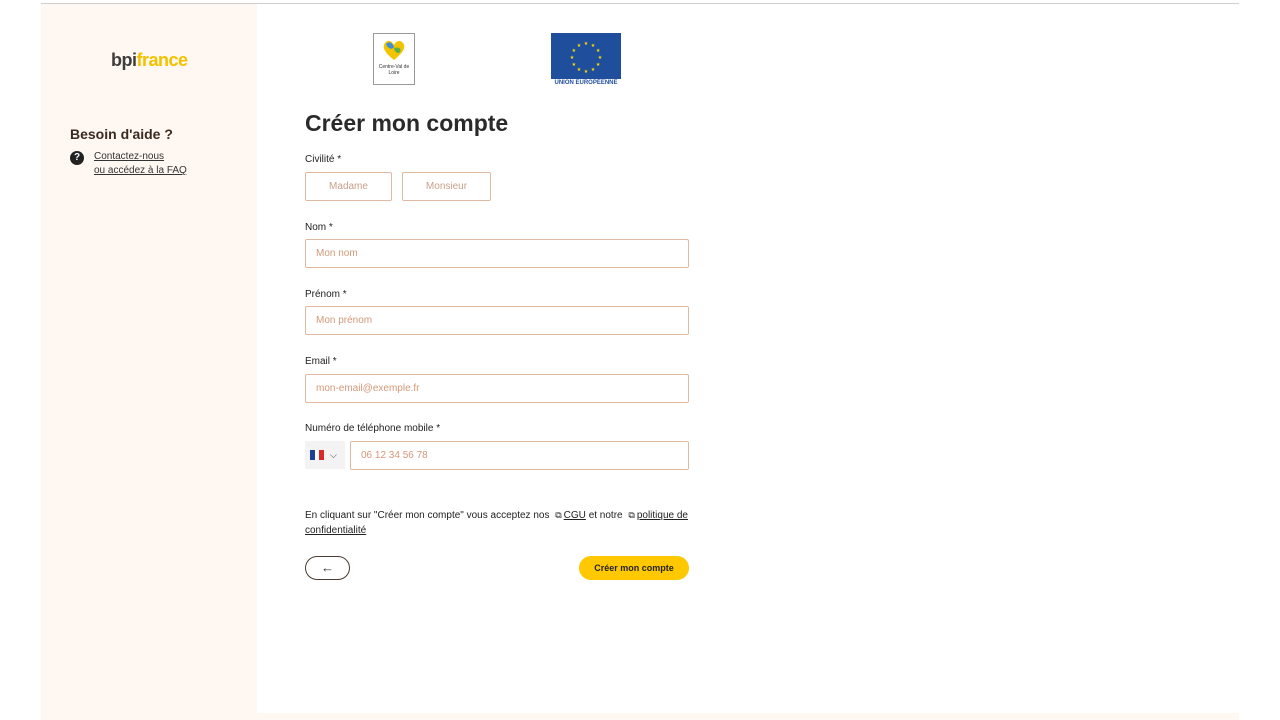 This screenshot has height=720, width=1280. Describe the element at coordinates (519, 455) in the screenshot. I see `phone-input` at that location.